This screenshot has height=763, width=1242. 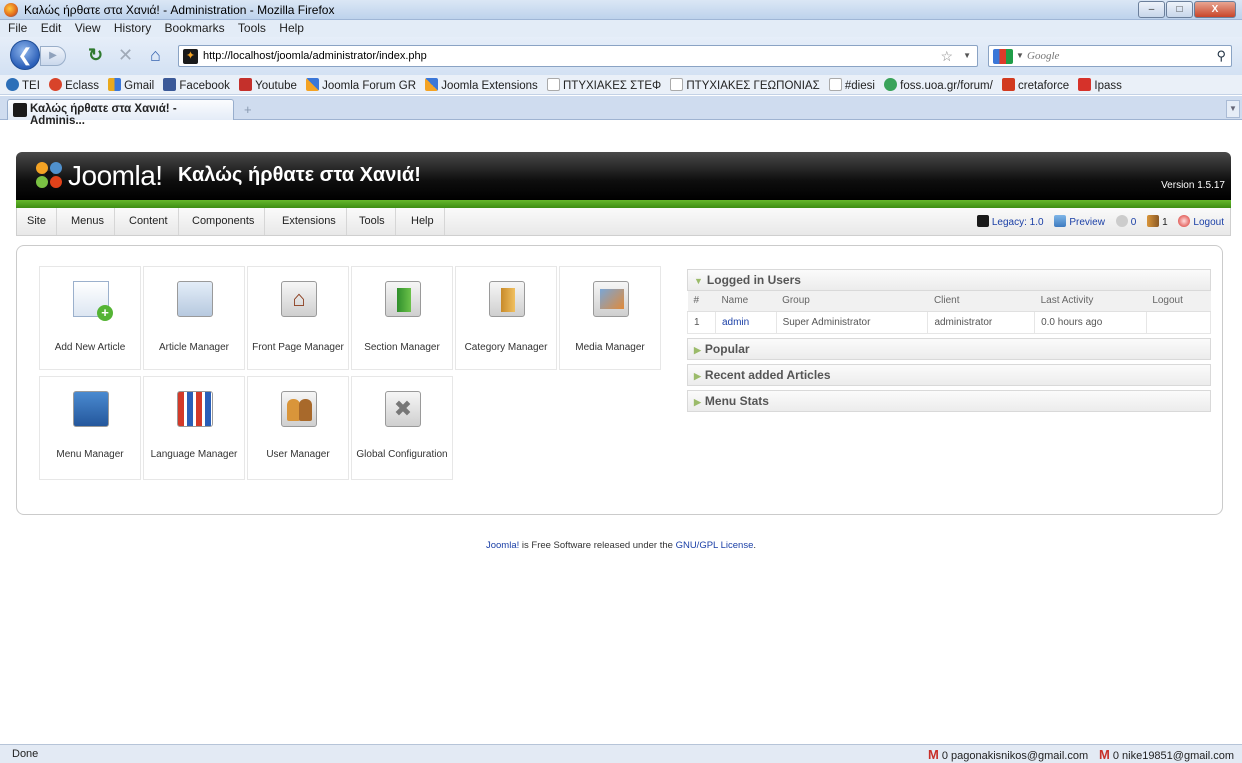 I want to click on menu-stats-panel-header: ▶ Menu Stats, so click(x=949, y=400).